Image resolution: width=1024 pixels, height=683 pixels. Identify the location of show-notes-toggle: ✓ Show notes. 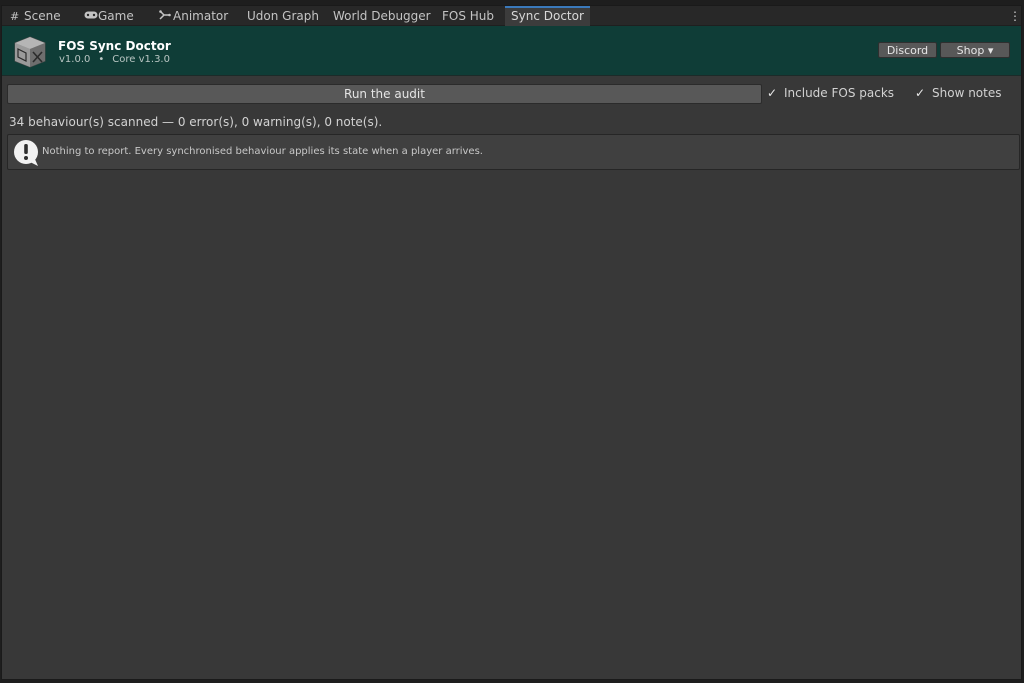
(958, 93).